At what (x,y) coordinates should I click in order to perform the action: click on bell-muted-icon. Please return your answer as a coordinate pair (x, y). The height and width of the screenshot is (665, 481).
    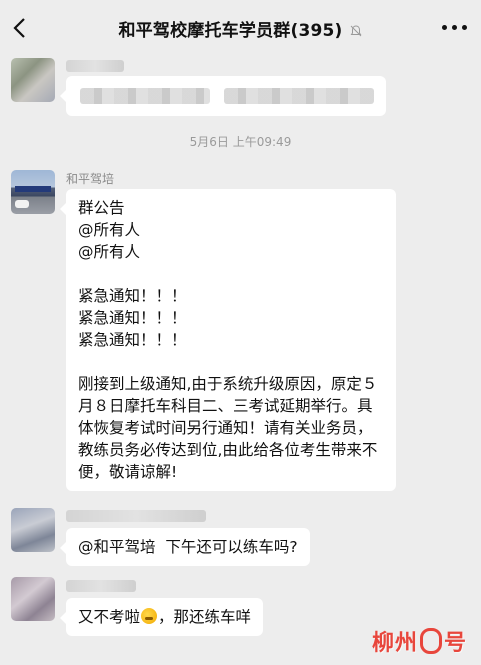
    Looking at the image, I should click on (355, 31).